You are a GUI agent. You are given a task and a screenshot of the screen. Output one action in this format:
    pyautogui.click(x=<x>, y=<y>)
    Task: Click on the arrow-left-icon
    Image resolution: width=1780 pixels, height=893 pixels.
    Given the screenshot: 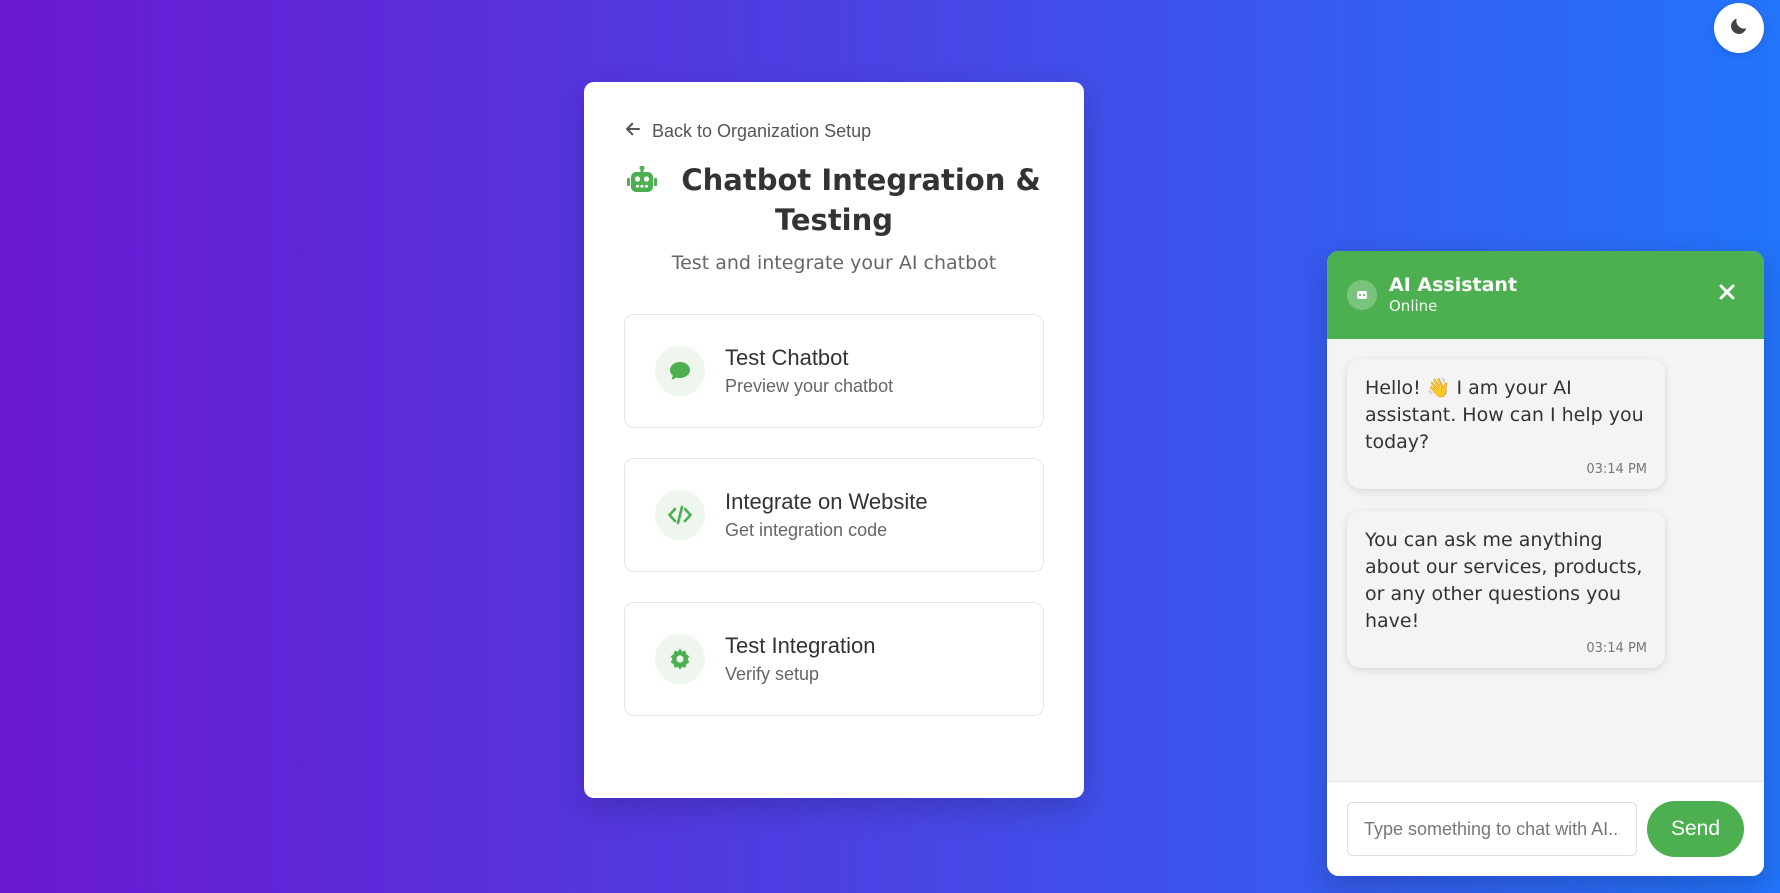 What is the action you would take?
    pyautogui.click(x=633, y=131)
    